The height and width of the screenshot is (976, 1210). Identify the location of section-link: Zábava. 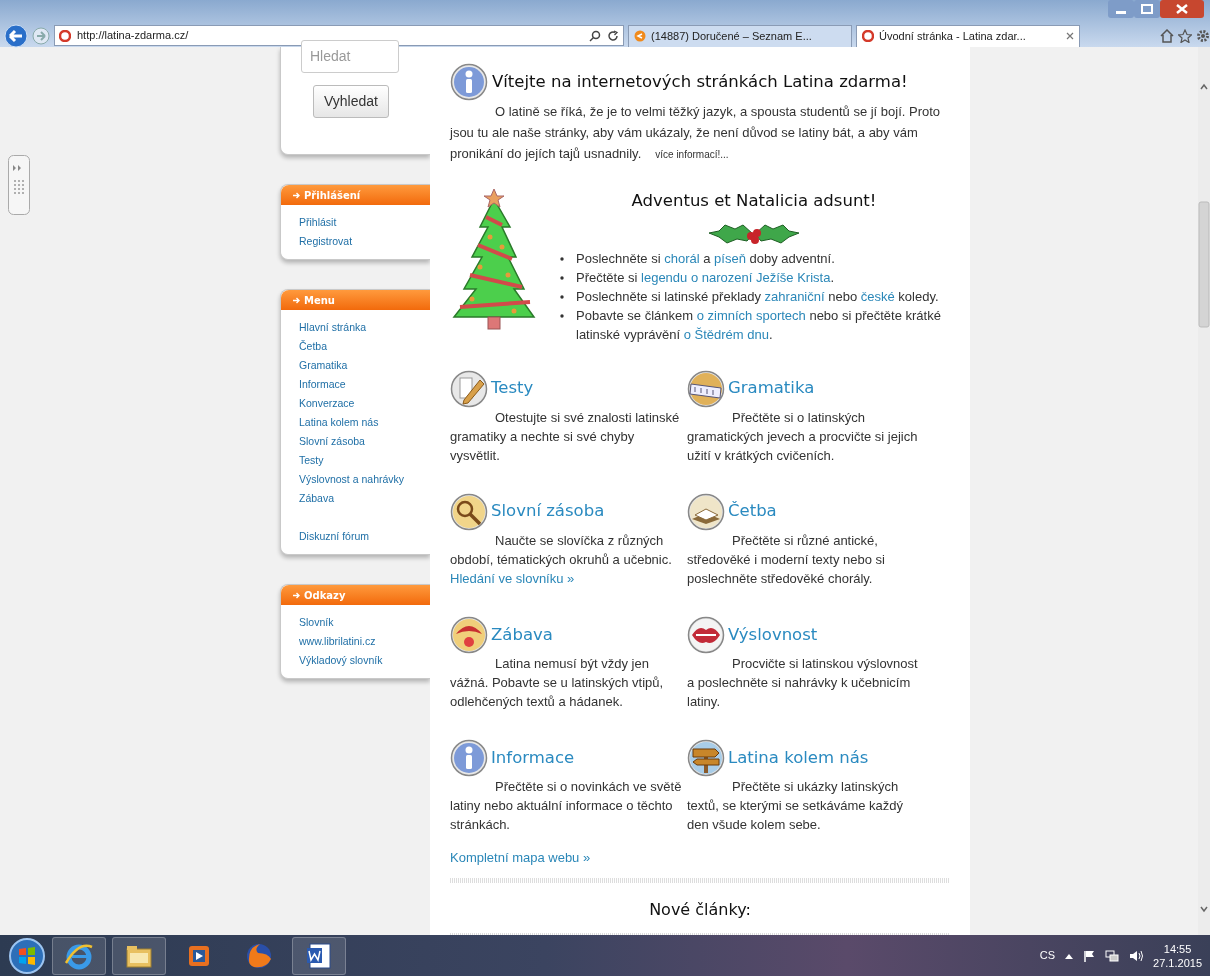
(522, 635).